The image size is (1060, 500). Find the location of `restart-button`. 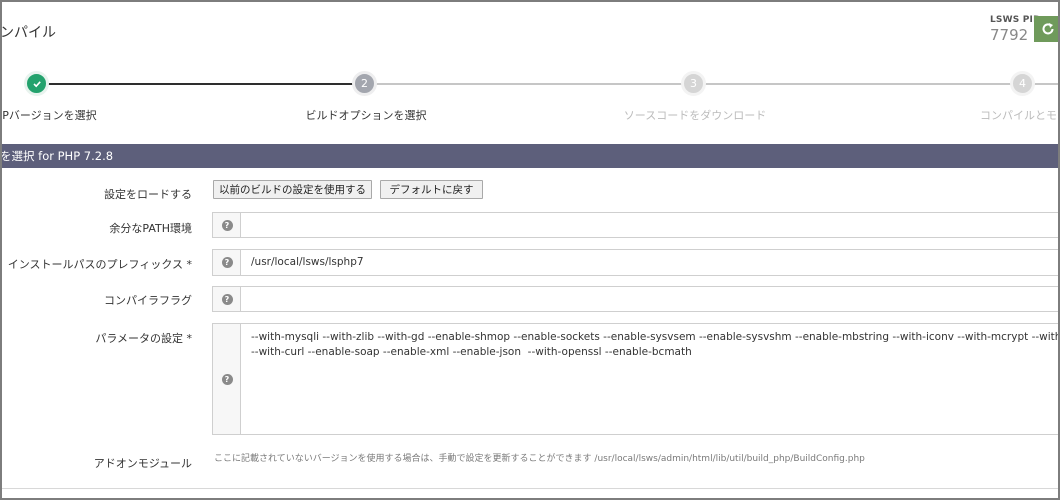

restart-button is located at coordinates (1047, 29).